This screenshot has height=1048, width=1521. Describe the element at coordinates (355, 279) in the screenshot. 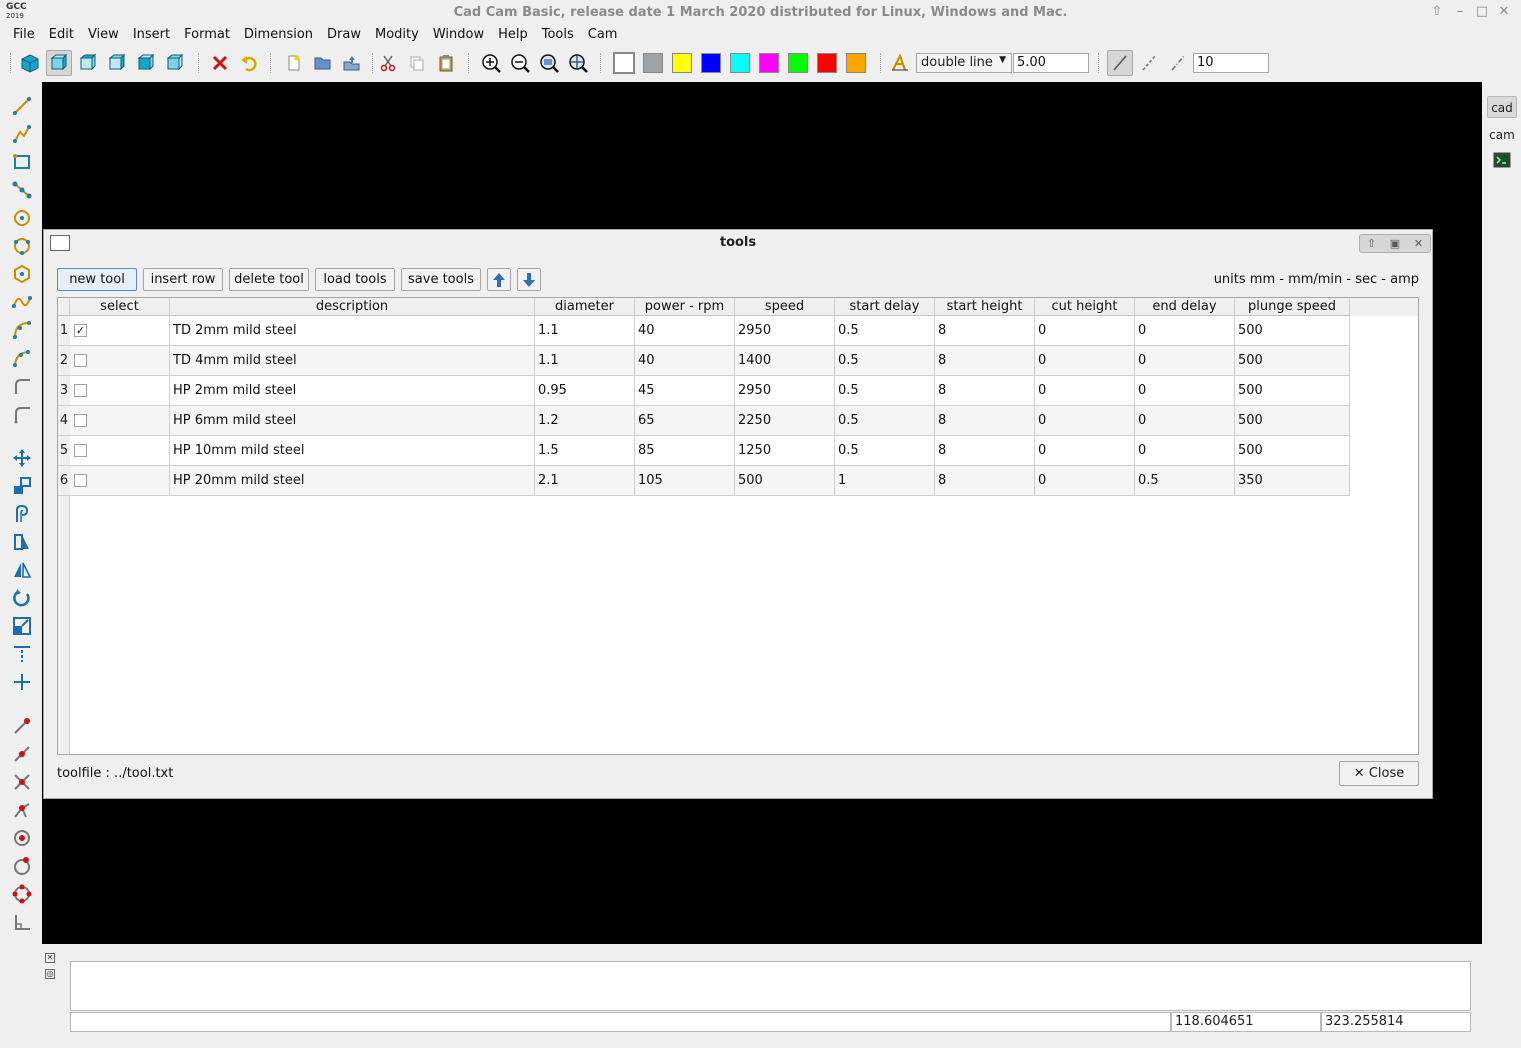

I see `load-tools-button: load tools` at that location.